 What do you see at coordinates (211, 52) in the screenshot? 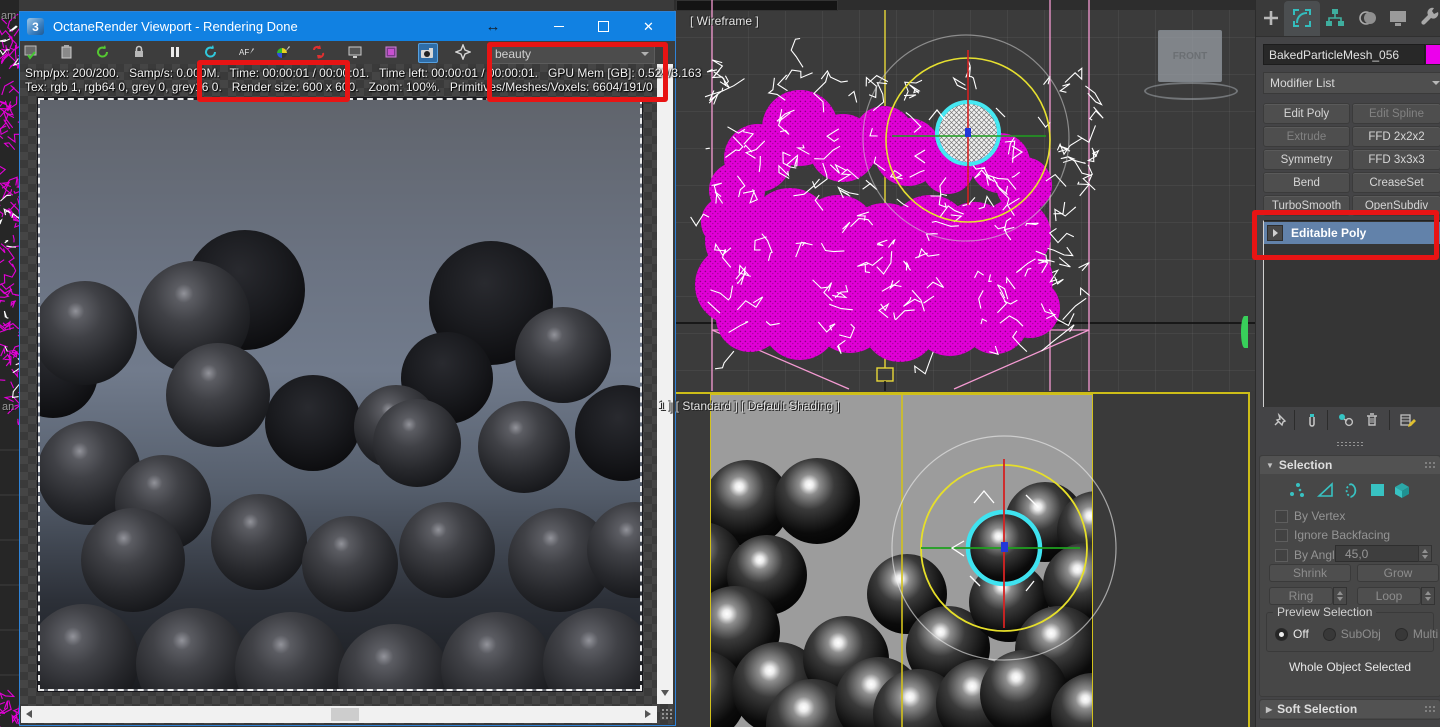
I see `restart-render-icon` at bounding box center [211, 52].